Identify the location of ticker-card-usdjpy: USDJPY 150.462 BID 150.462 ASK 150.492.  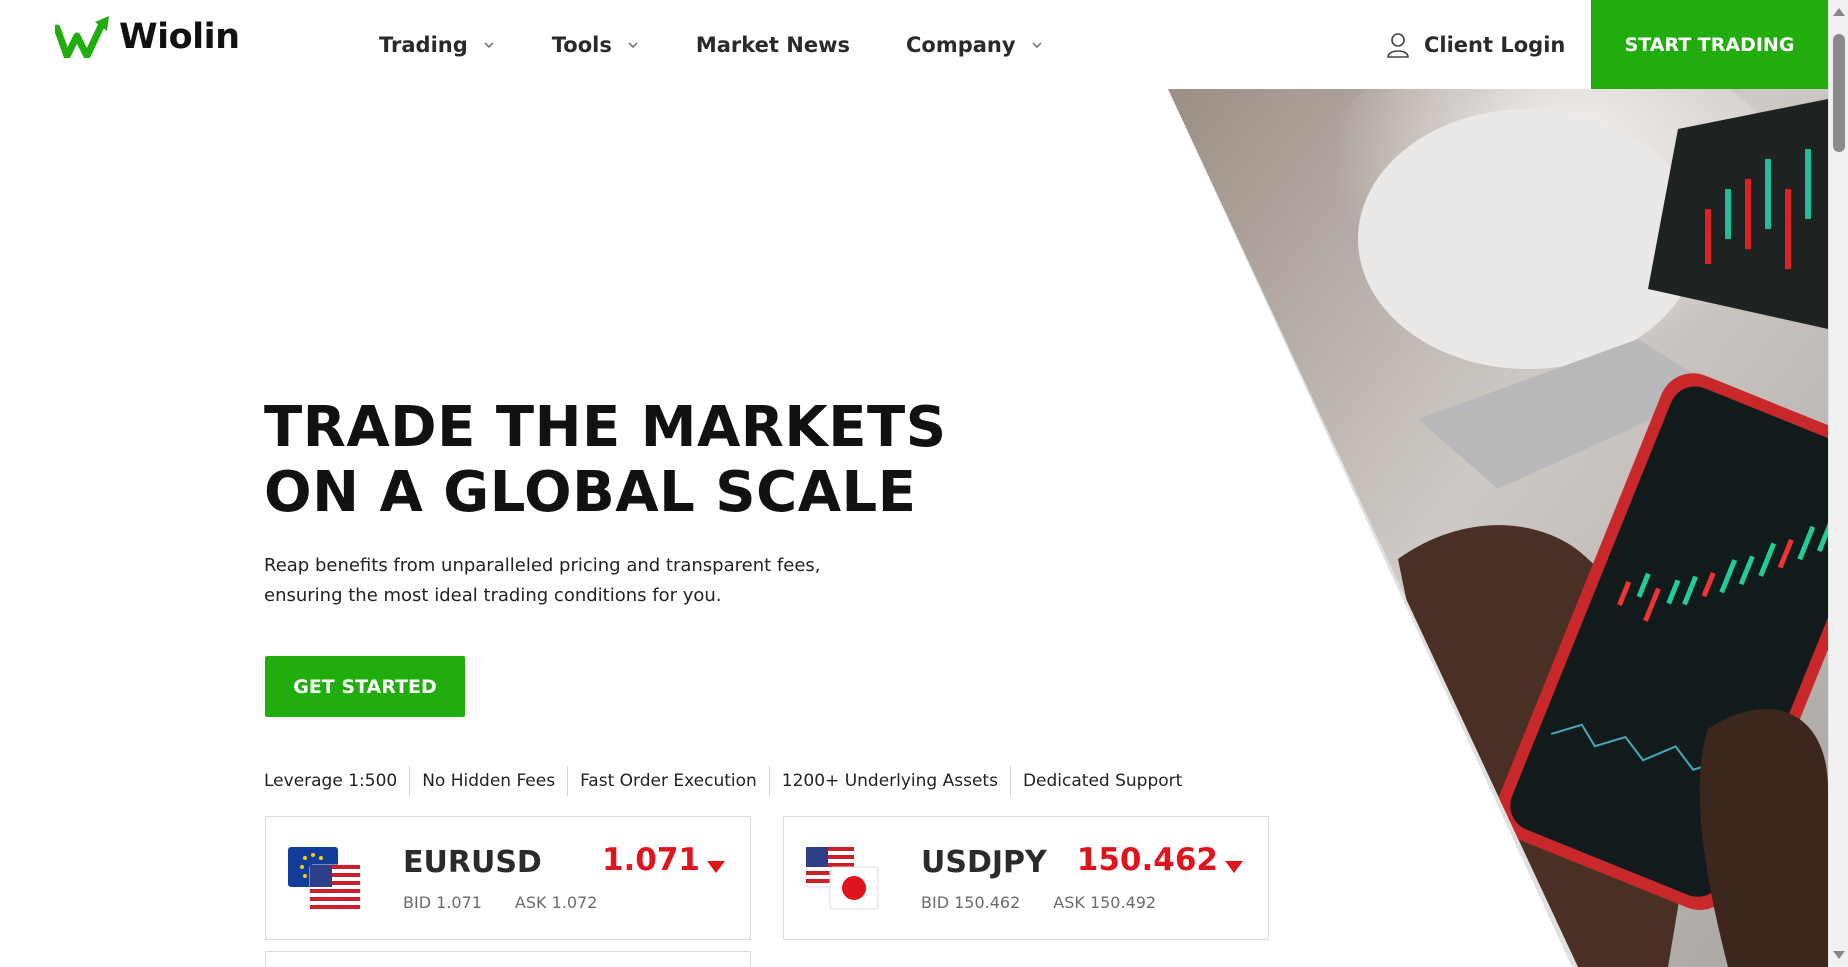
(1026, 878).